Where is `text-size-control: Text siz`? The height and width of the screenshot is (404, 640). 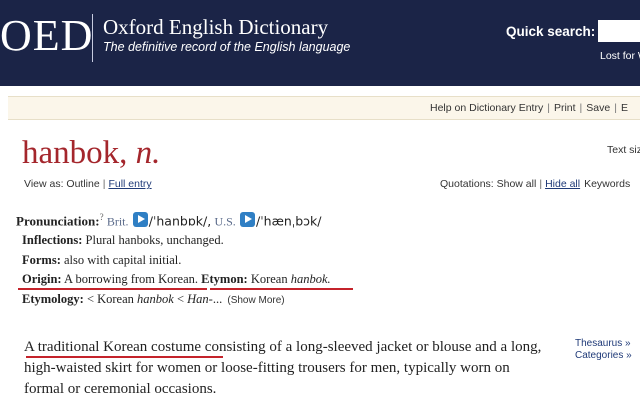 text-size-control: Text siz is located at coordinates (623, 150).